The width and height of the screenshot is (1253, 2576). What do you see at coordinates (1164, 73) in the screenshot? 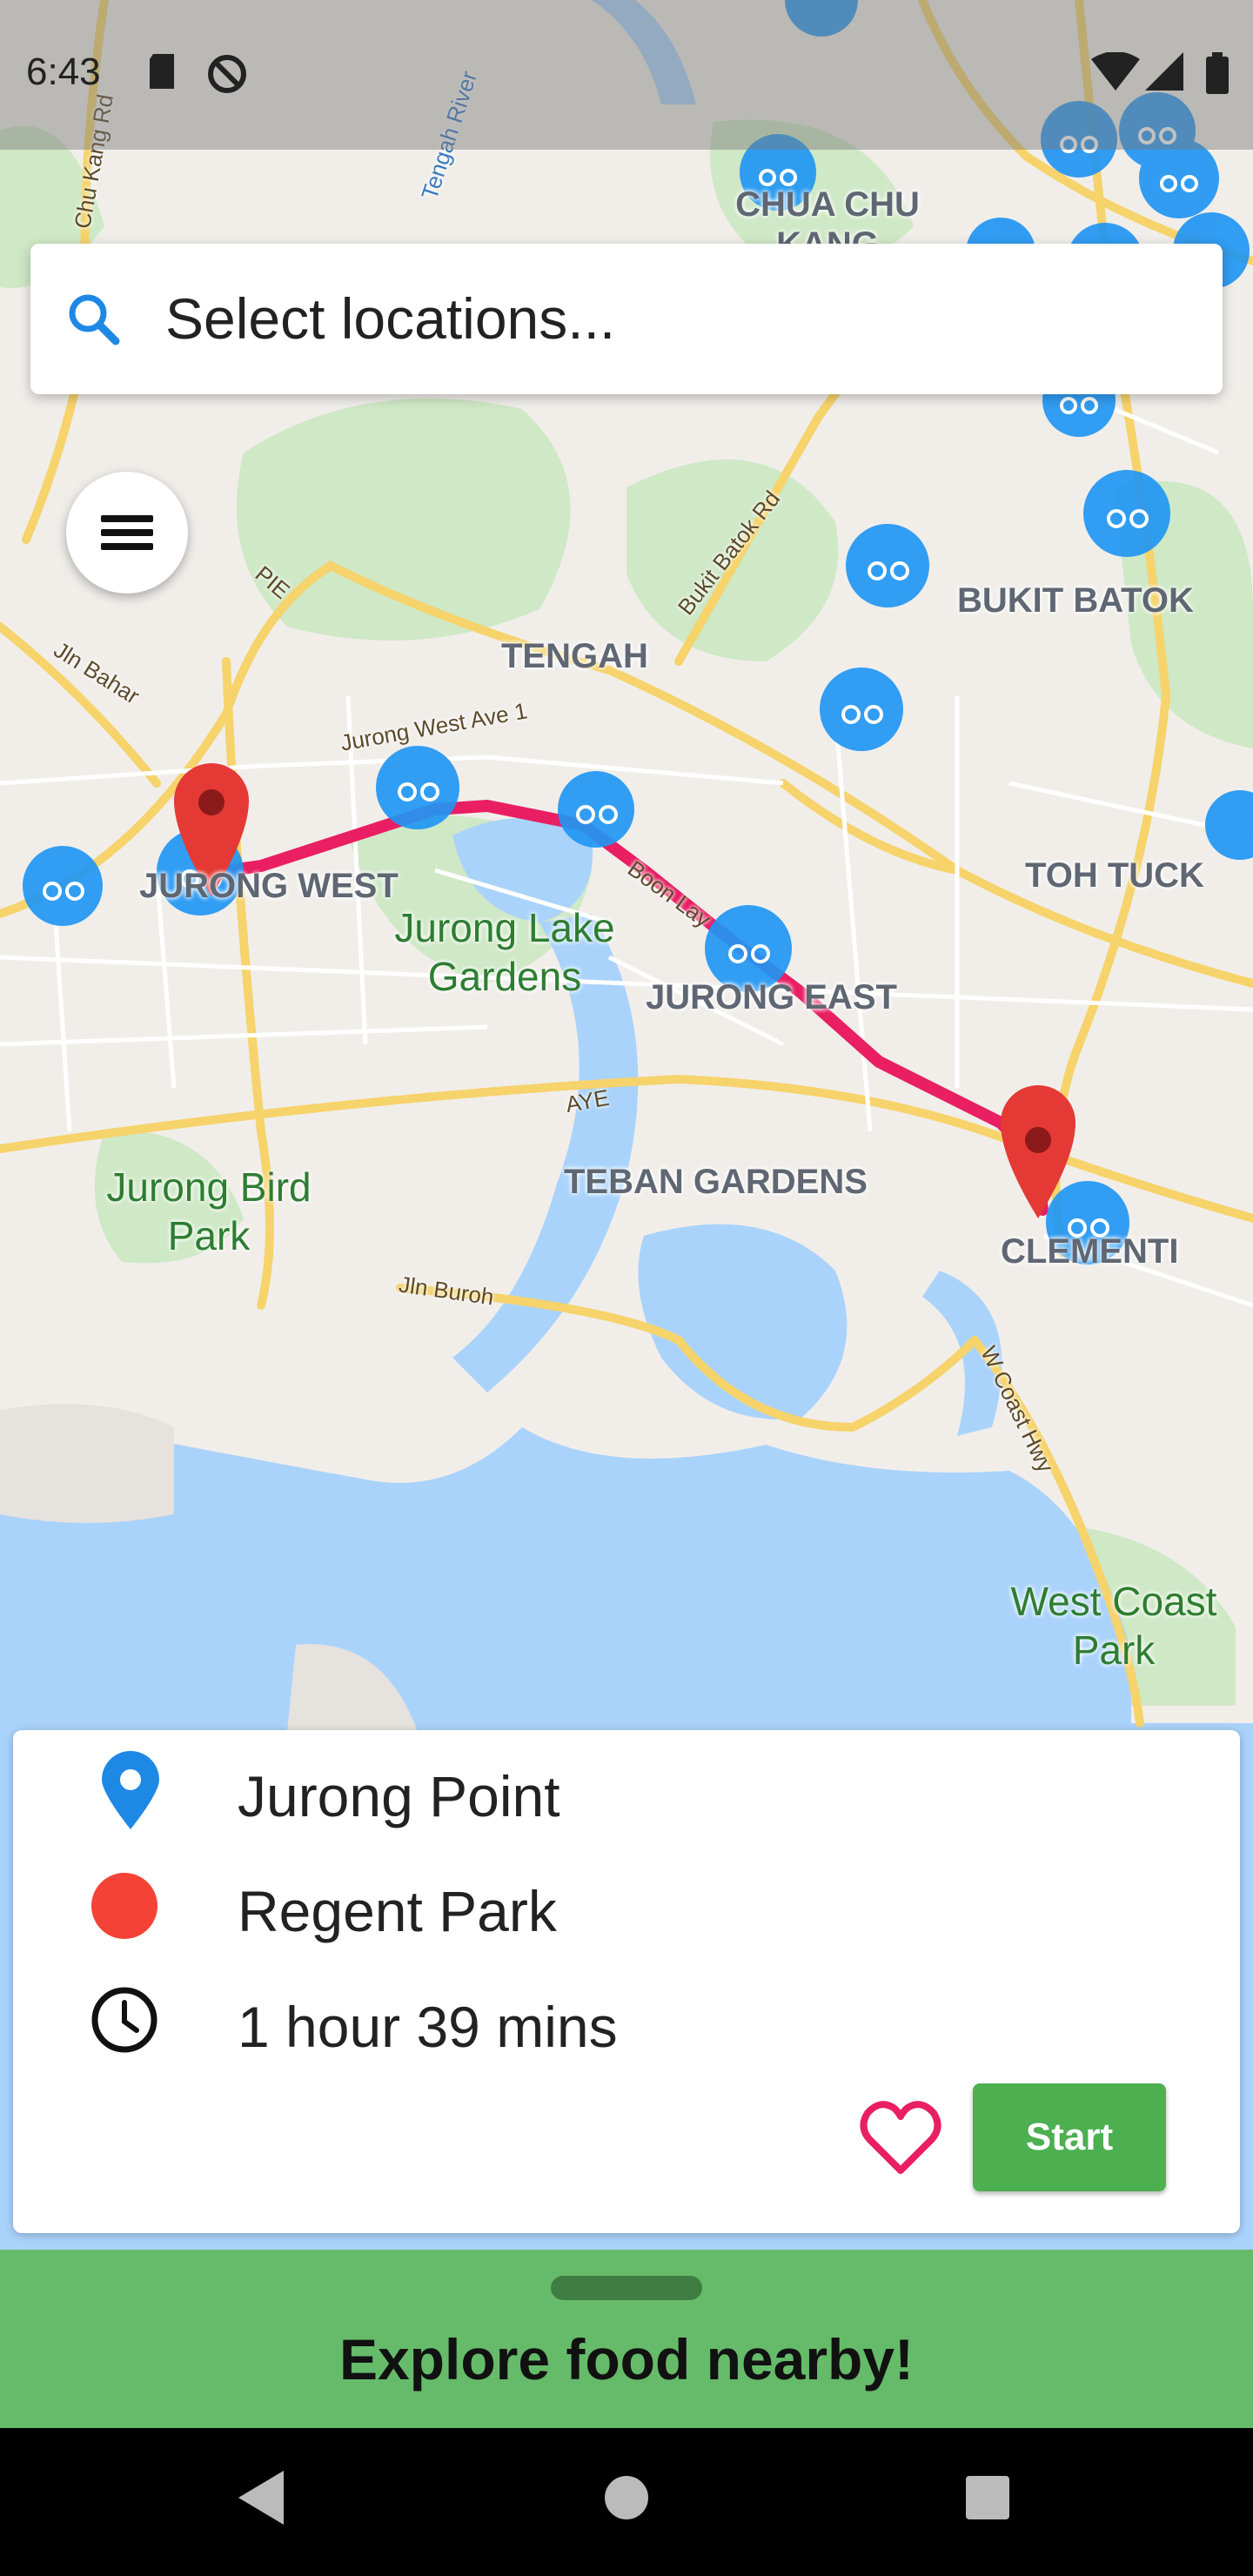
I see `cell-signal-icon` at bounding box center [1164, 73].